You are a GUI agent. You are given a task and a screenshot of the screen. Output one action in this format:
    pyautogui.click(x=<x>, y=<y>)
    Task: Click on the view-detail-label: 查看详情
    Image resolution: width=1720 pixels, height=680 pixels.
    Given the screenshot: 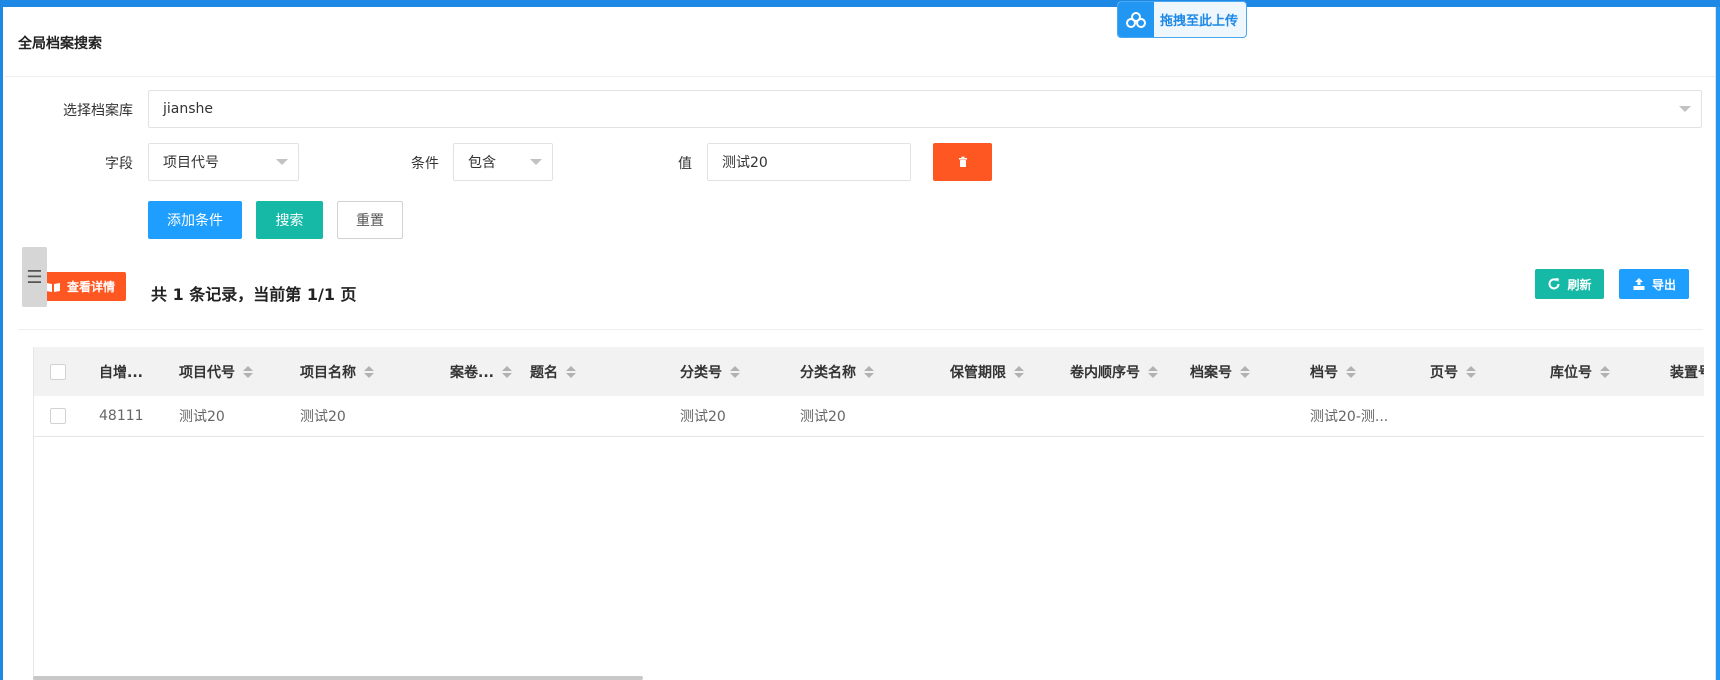 What is the action you would take?
    pyautogui.click(x=90, y=287)
    